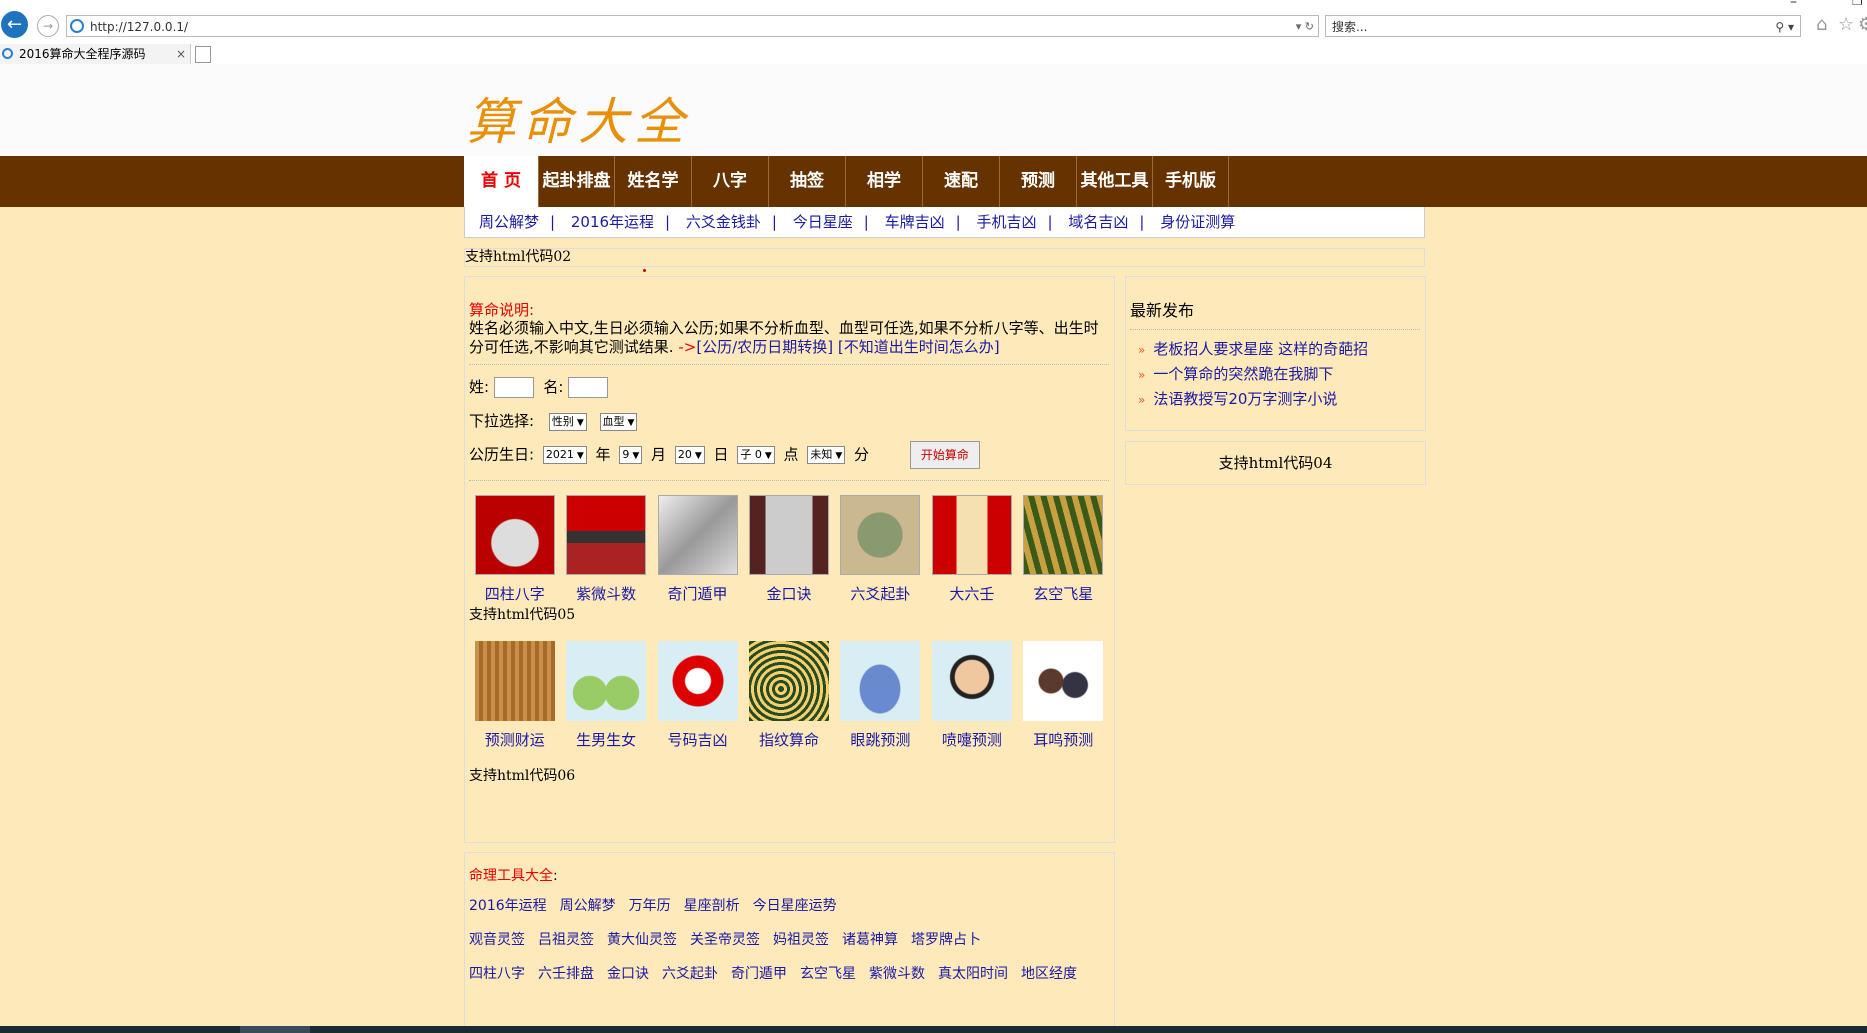 This screenshot has width=1867, height=1033. What do you see at coordinates (788, 549) in the screenshot?
I see `tool-jinkoujue: 金口诀` at bounding box center [788, 549].